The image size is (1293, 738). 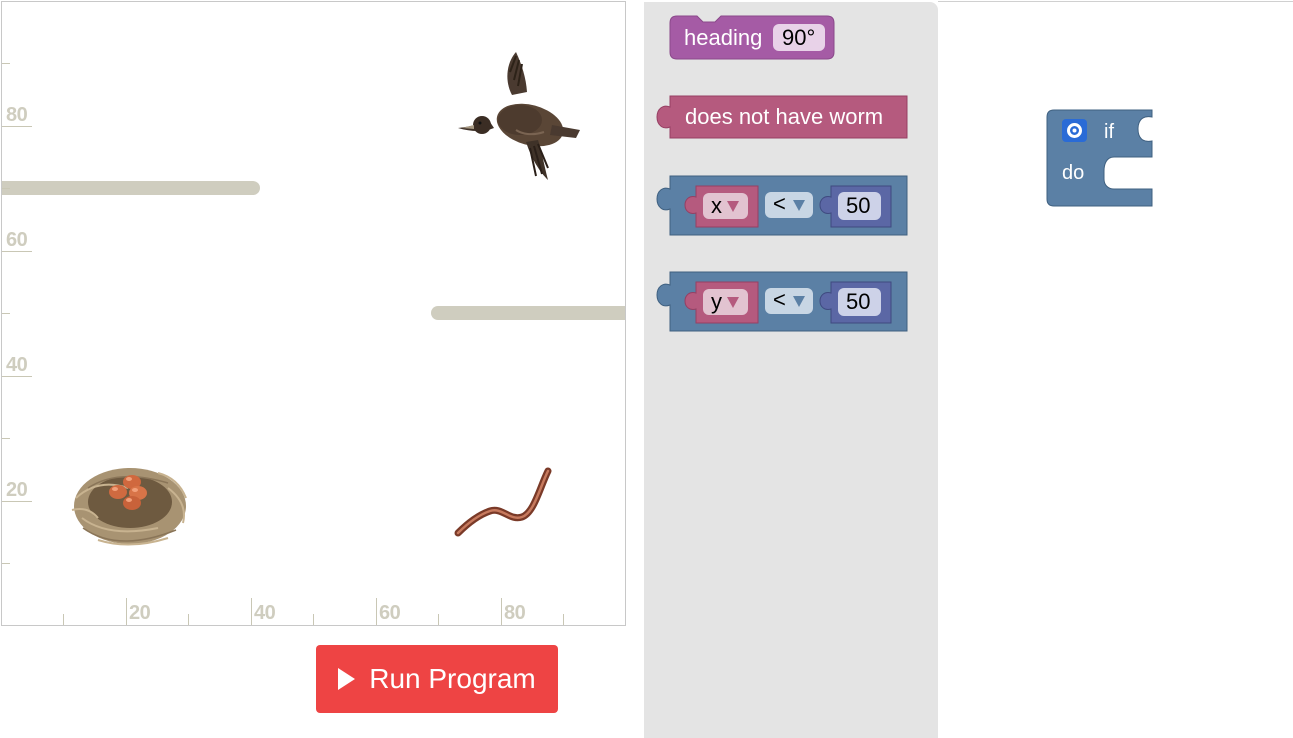 What do you see at coordinates (798, 37) in the screenshot?
I see `heading-value: 90°` at bounding box center [798, 37].